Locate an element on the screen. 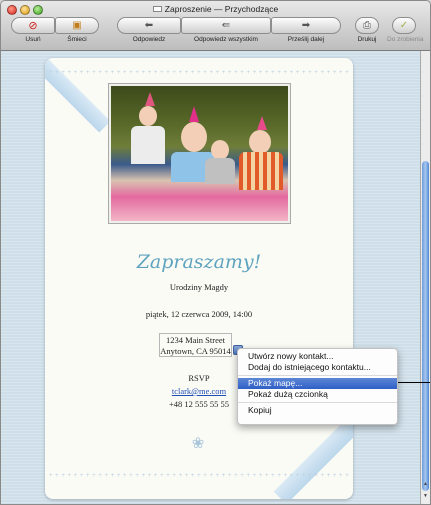  email-link: tclark@me.com is located at coordinates (199, 391).